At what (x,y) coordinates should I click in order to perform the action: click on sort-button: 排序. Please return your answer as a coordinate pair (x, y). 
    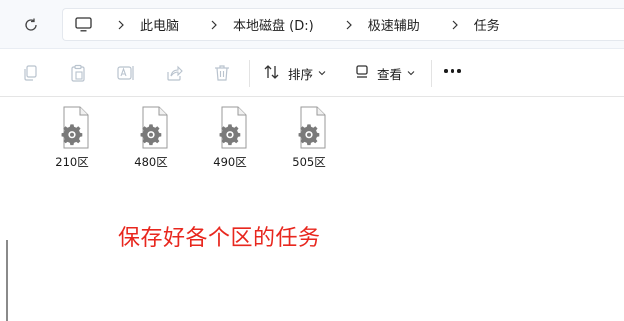
    Looking at the image, I should click on (294, 73).